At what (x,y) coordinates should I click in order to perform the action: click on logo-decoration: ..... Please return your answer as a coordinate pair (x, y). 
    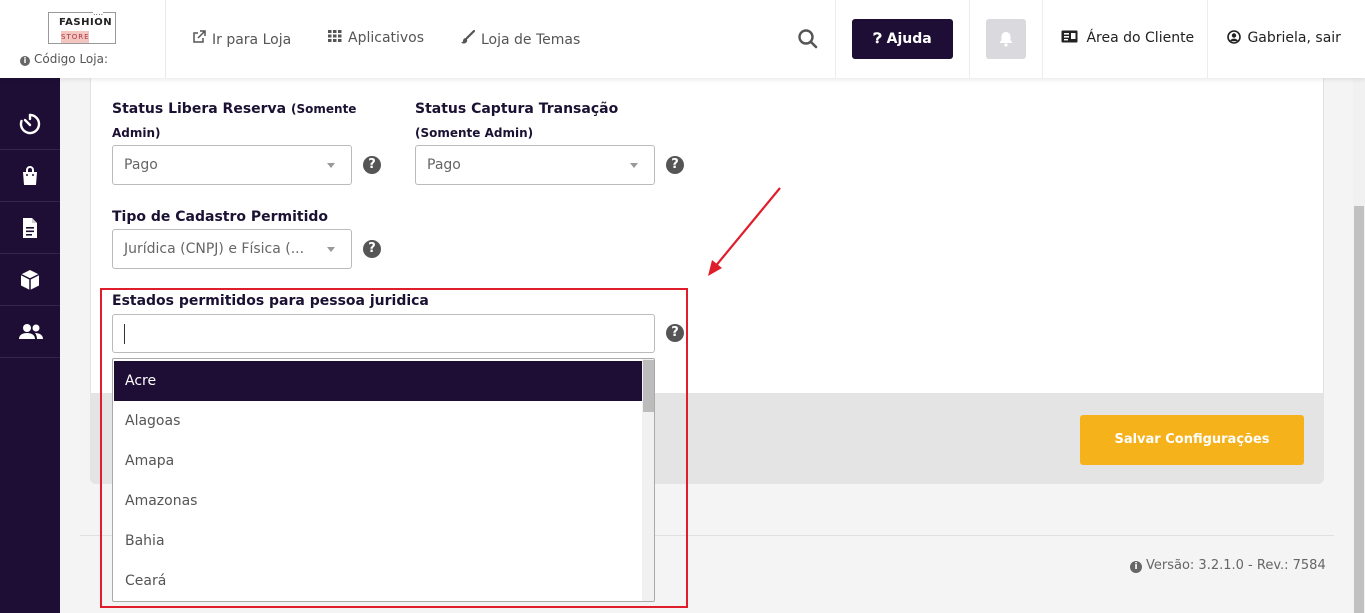
    Looking at the image, I should click on (98, 12).